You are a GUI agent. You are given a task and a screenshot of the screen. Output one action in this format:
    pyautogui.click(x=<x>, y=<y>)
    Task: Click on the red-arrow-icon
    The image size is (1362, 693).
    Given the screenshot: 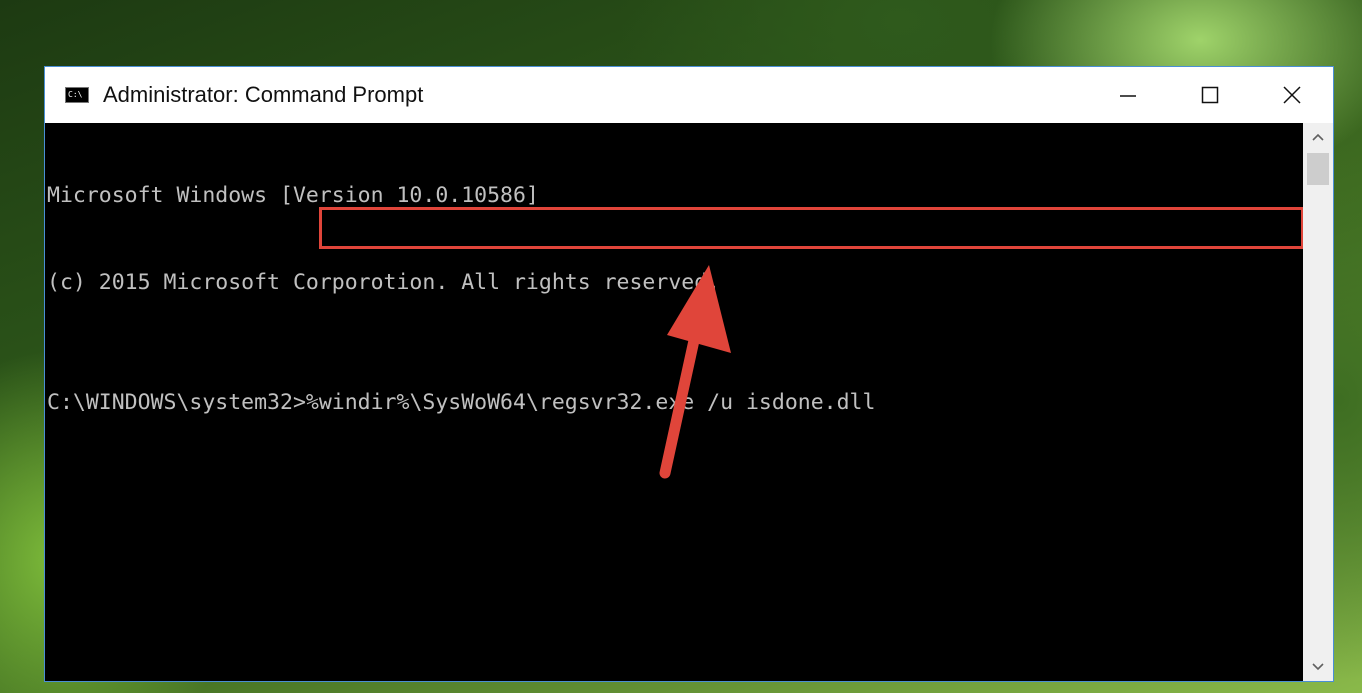 What is the action you would take?
    pyautogui.click(x=695, y=372)
    